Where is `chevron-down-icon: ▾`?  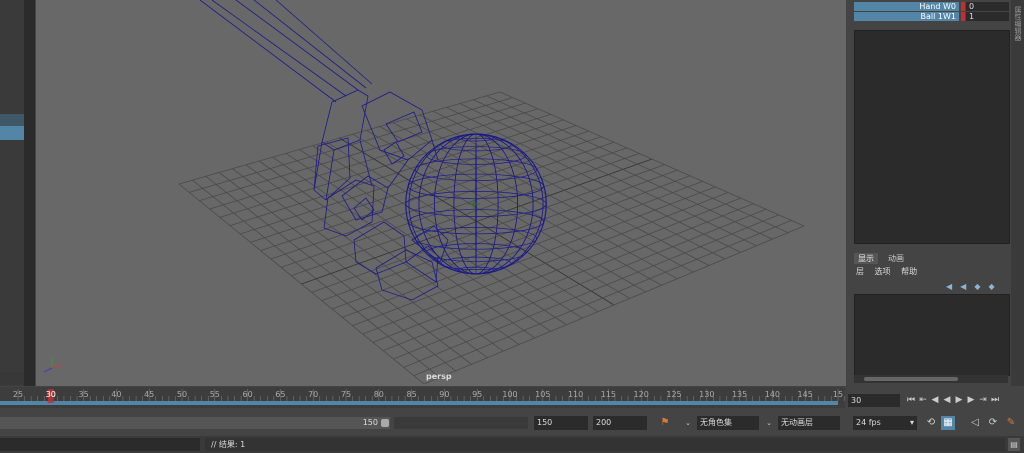 chevron-down-icon: ▾ is located at coordinates (911, 422).